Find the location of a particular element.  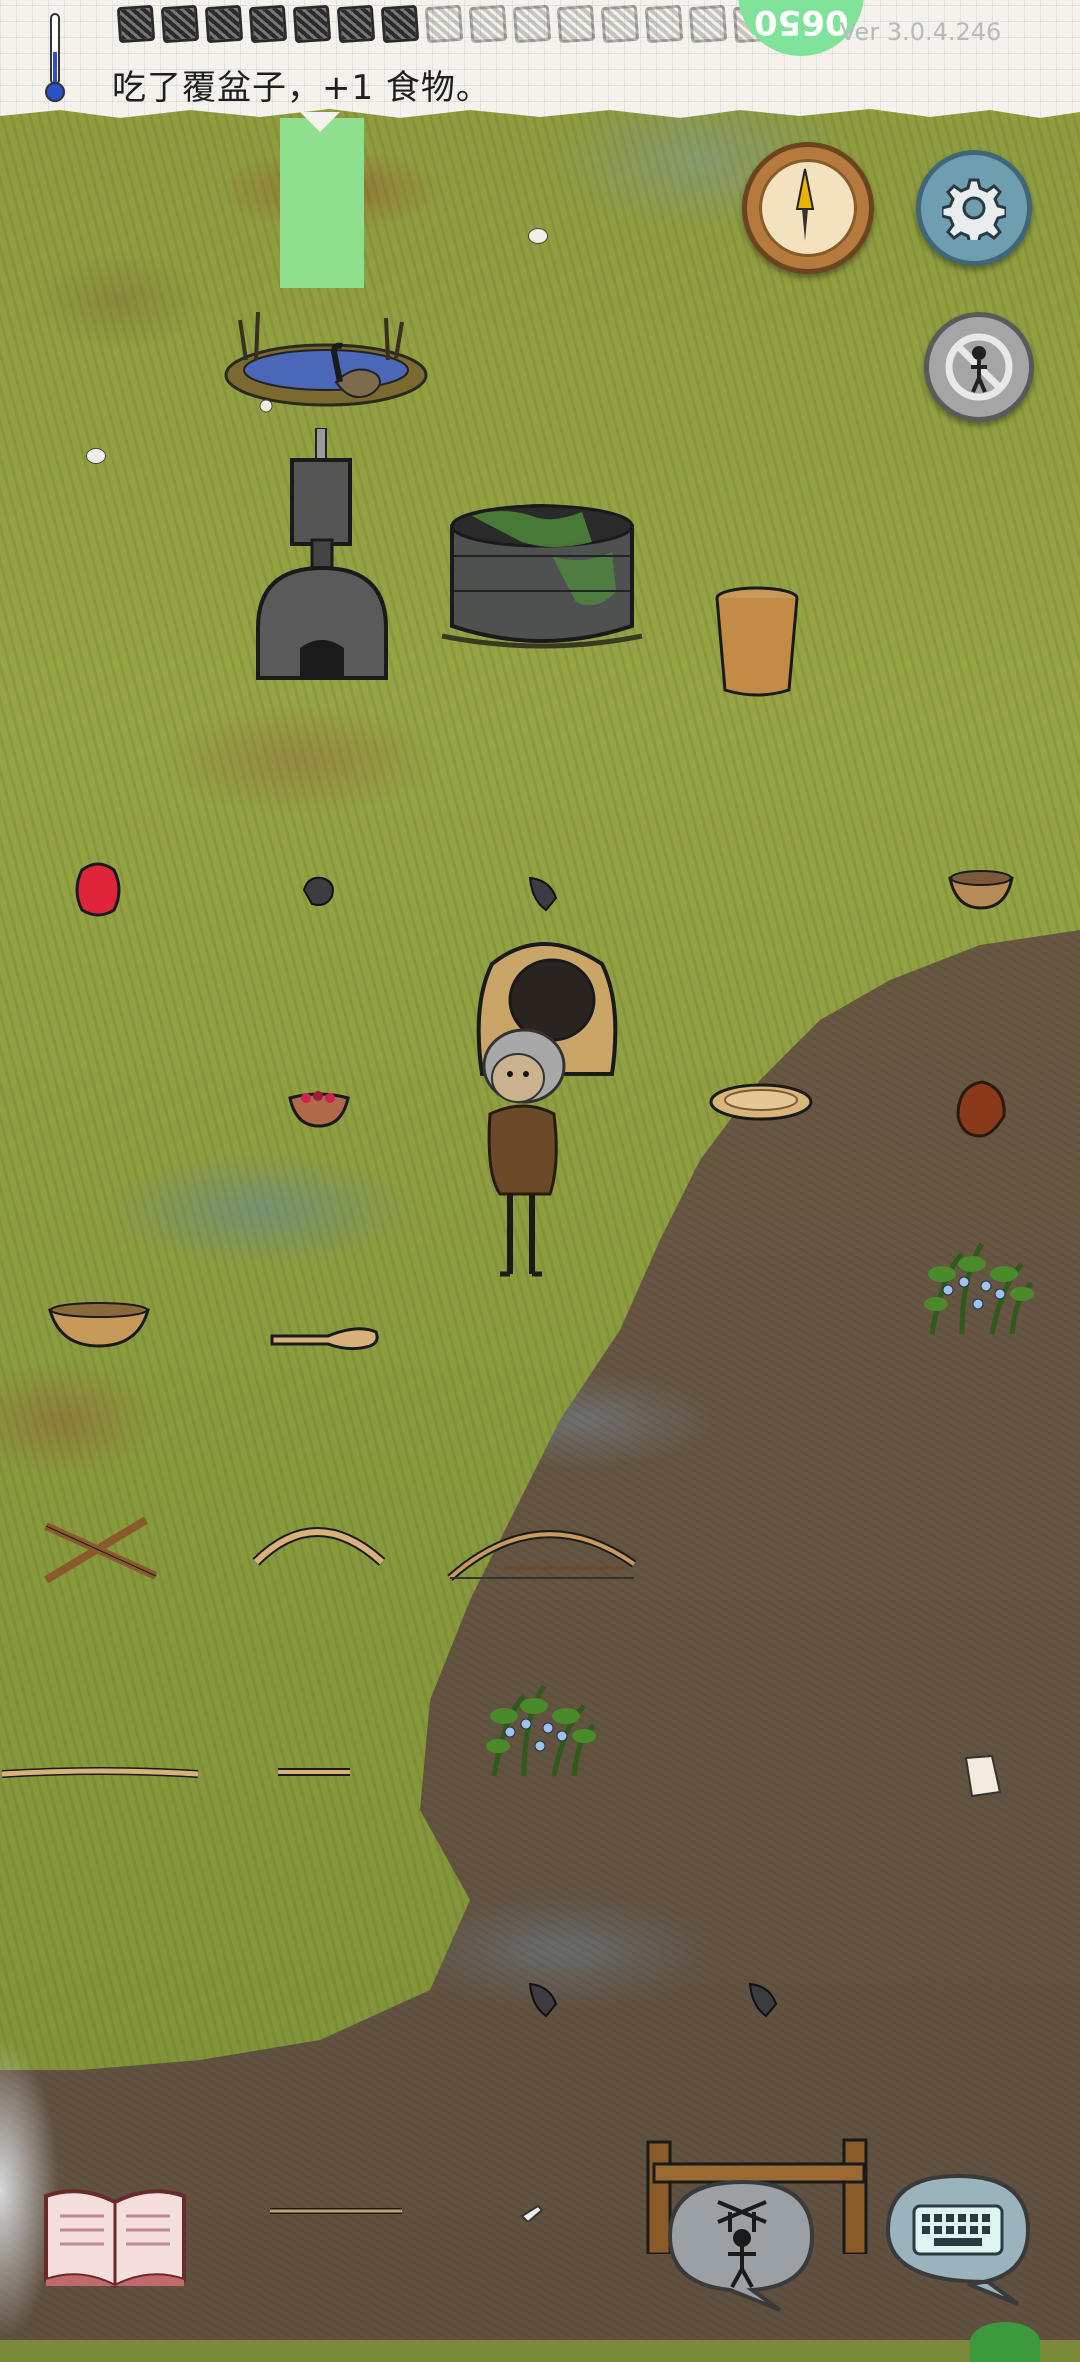

food-meter is located at coordinates (466, 24).